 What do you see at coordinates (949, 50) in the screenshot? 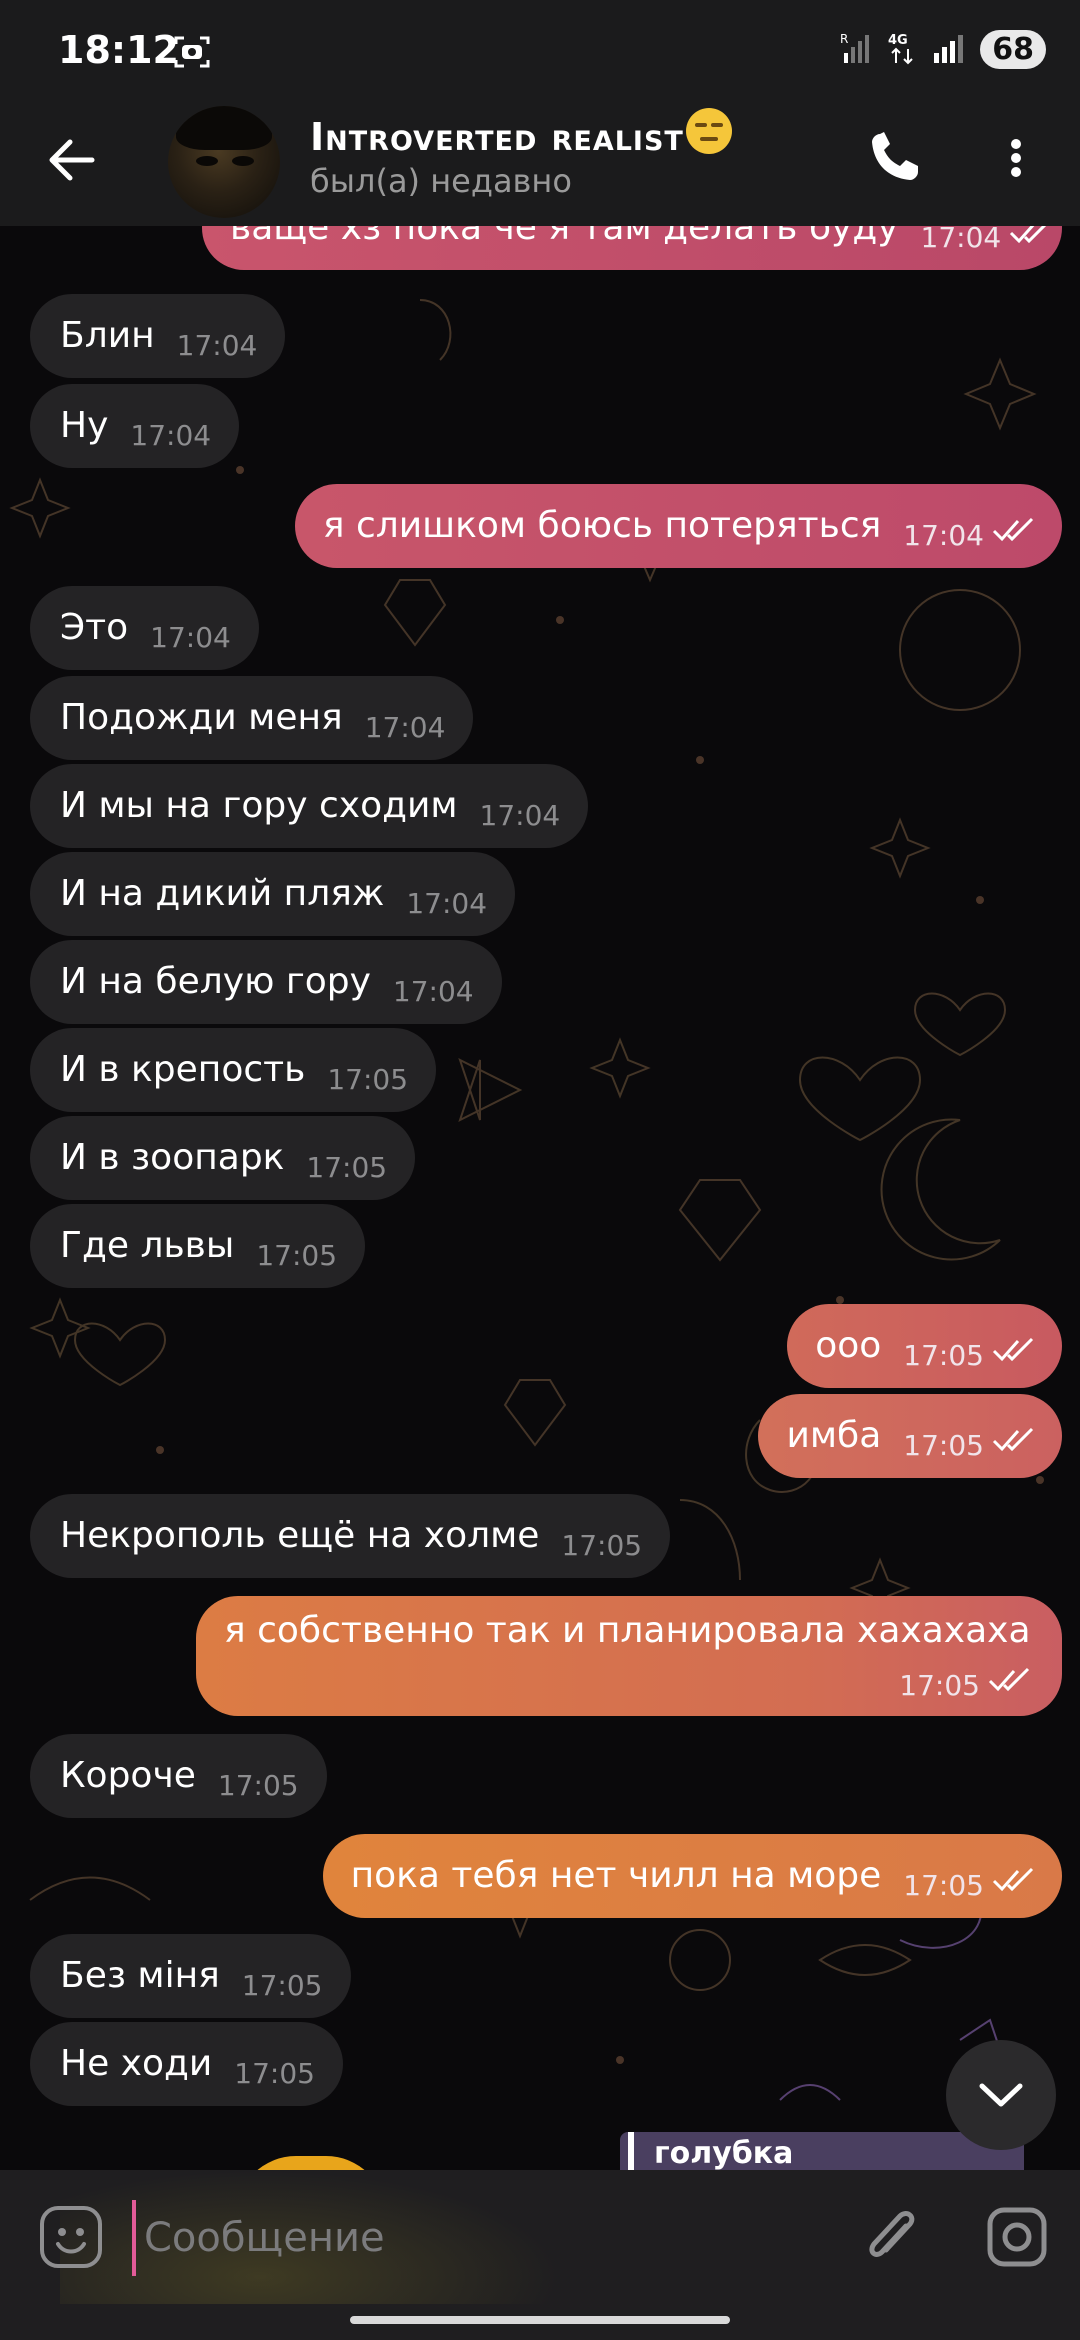
I see `signal-icon` at bounding box center [949, 50].